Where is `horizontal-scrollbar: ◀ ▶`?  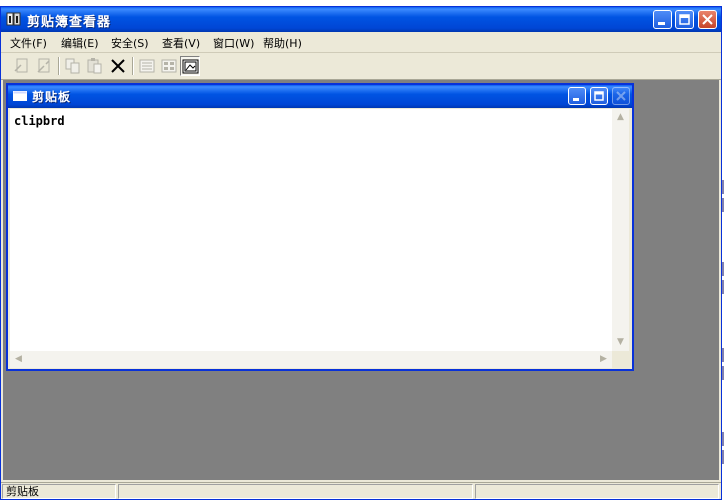 horizontal-scrollbar: ◀ ▶ is located at coordinates (311, 359).